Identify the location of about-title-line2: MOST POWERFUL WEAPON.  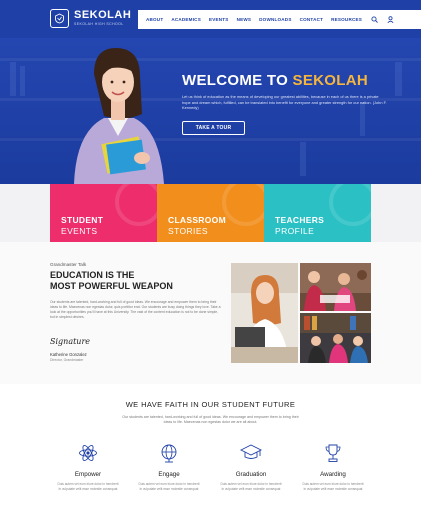
(111, 286).